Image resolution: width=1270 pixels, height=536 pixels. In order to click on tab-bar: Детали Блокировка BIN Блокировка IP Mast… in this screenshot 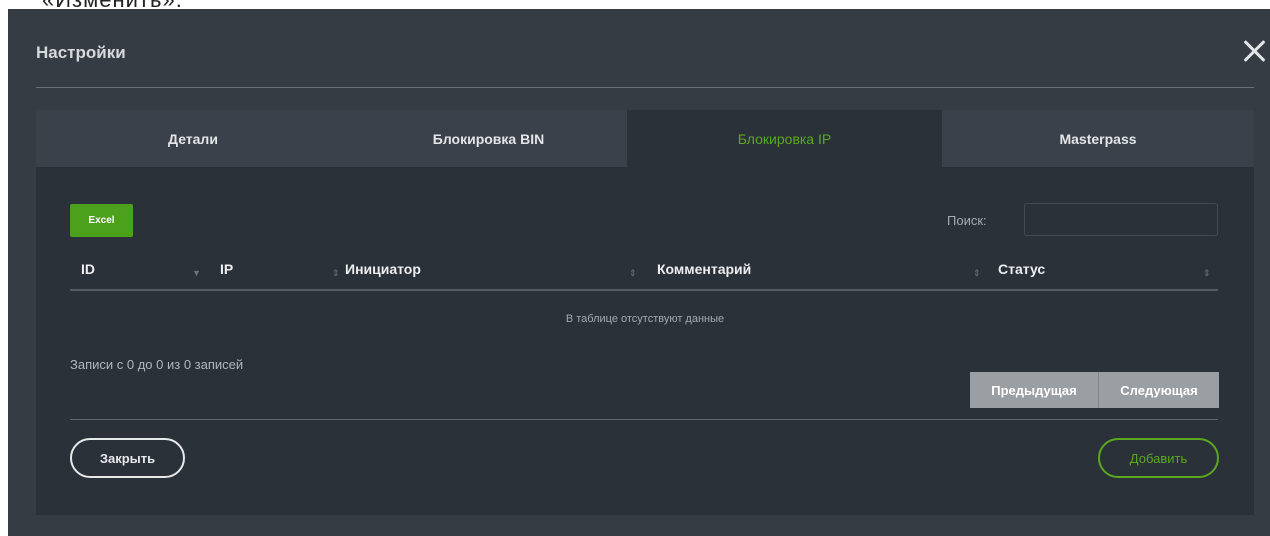, I will do `click(645, 138)`.